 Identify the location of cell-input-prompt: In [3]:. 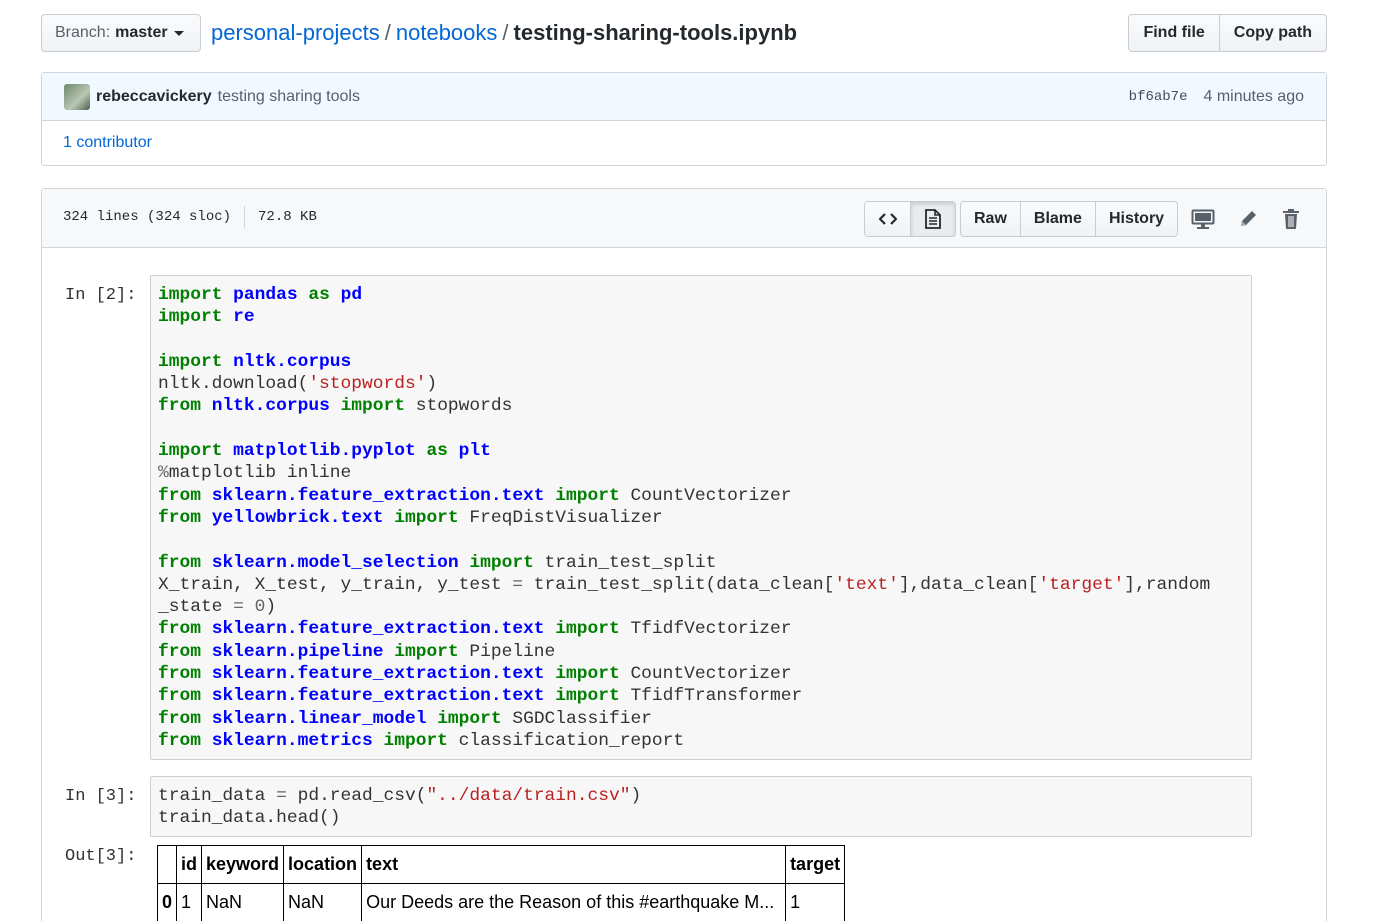
(101, 796).